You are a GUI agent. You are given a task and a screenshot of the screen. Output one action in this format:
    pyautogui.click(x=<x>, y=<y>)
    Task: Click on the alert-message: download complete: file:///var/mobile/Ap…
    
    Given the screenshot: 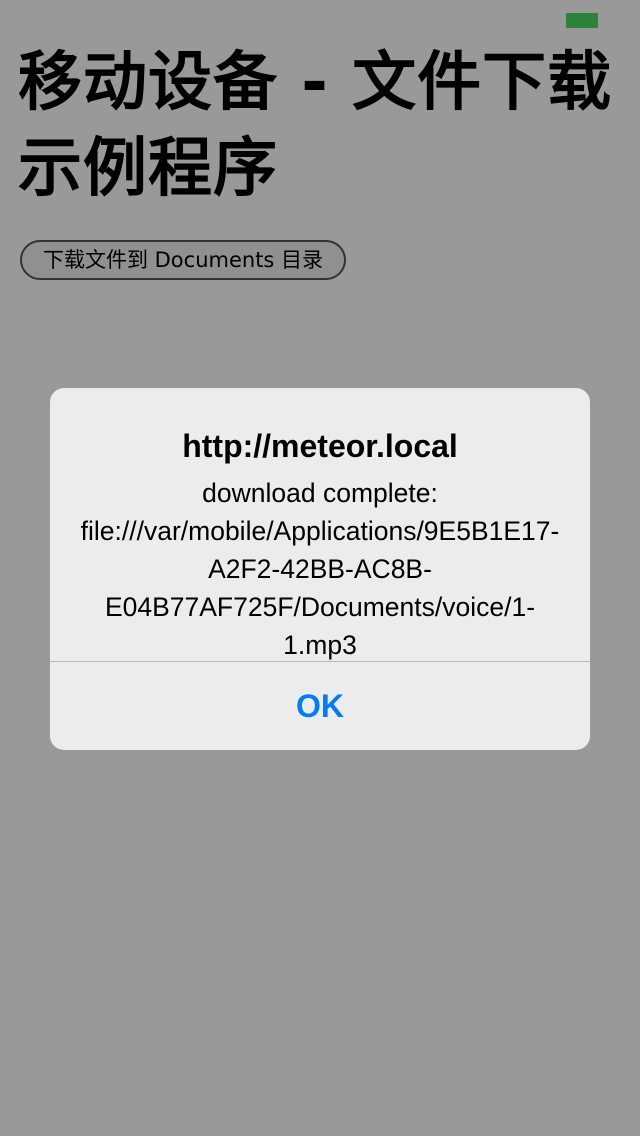 What is the action you would take?
    pyautogui.click(x=320, y=569)
    